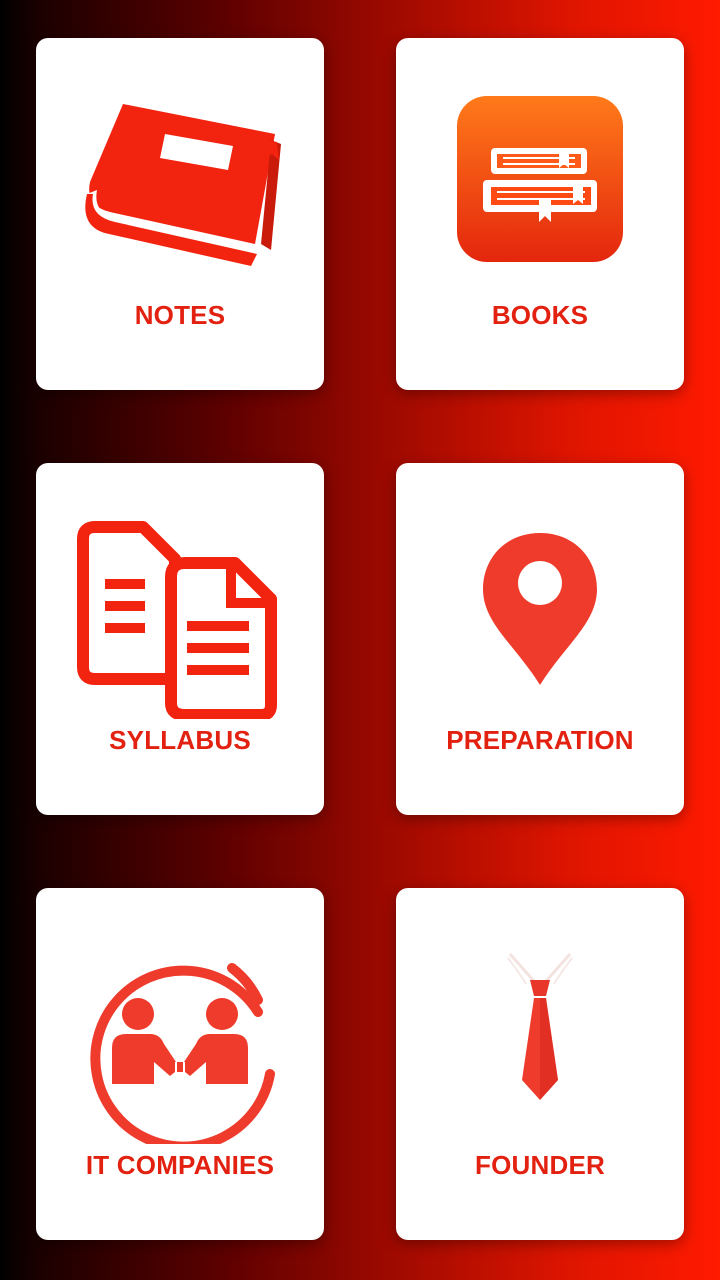 Image resolution: width=720 pixels, height=1280 pixels. I want to click on documents-copy-icon, so click(180, 629).